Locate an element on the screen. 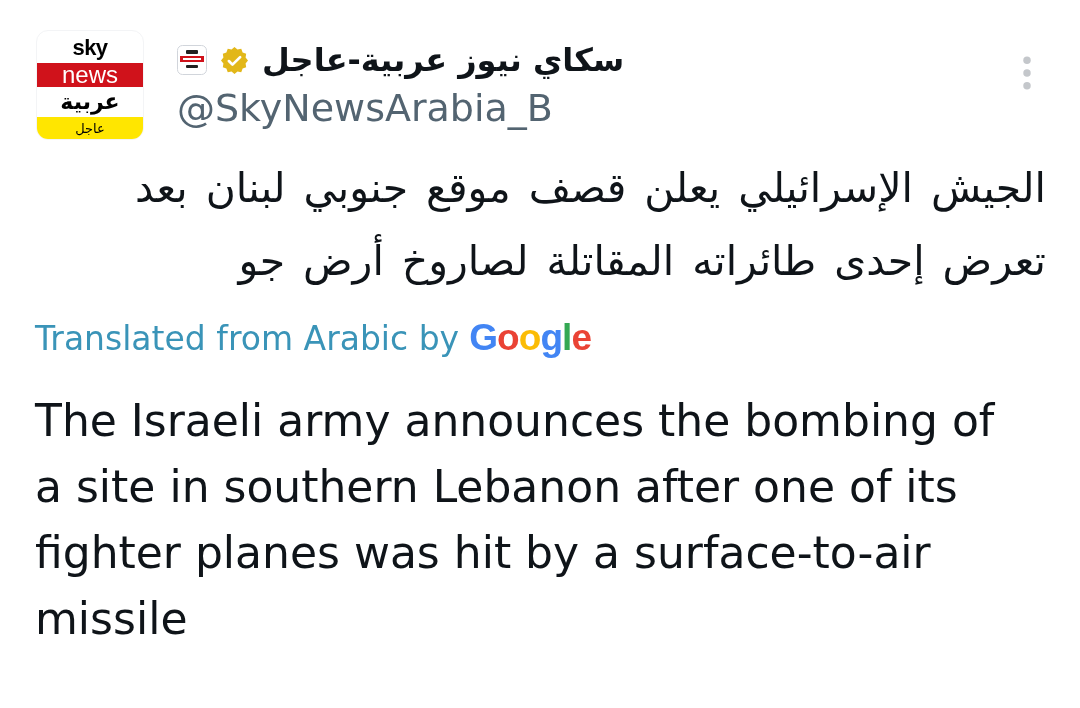 This screenshot has width=1080, height=708. google-logo: Google is located at coordinates (530, 338).